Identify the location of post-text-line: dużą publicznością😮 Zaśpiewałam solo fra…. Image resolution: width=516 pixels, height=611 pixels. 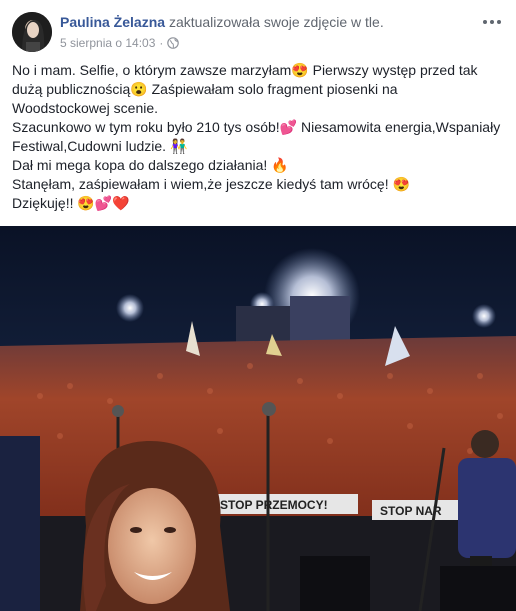
(205, 89).